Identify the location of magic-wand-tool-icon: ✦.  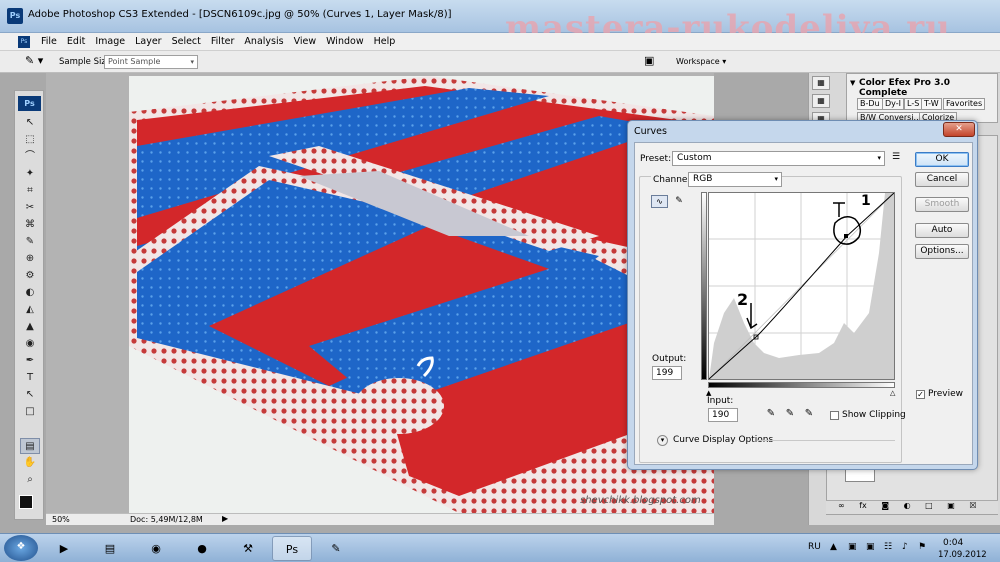
(30, 174).